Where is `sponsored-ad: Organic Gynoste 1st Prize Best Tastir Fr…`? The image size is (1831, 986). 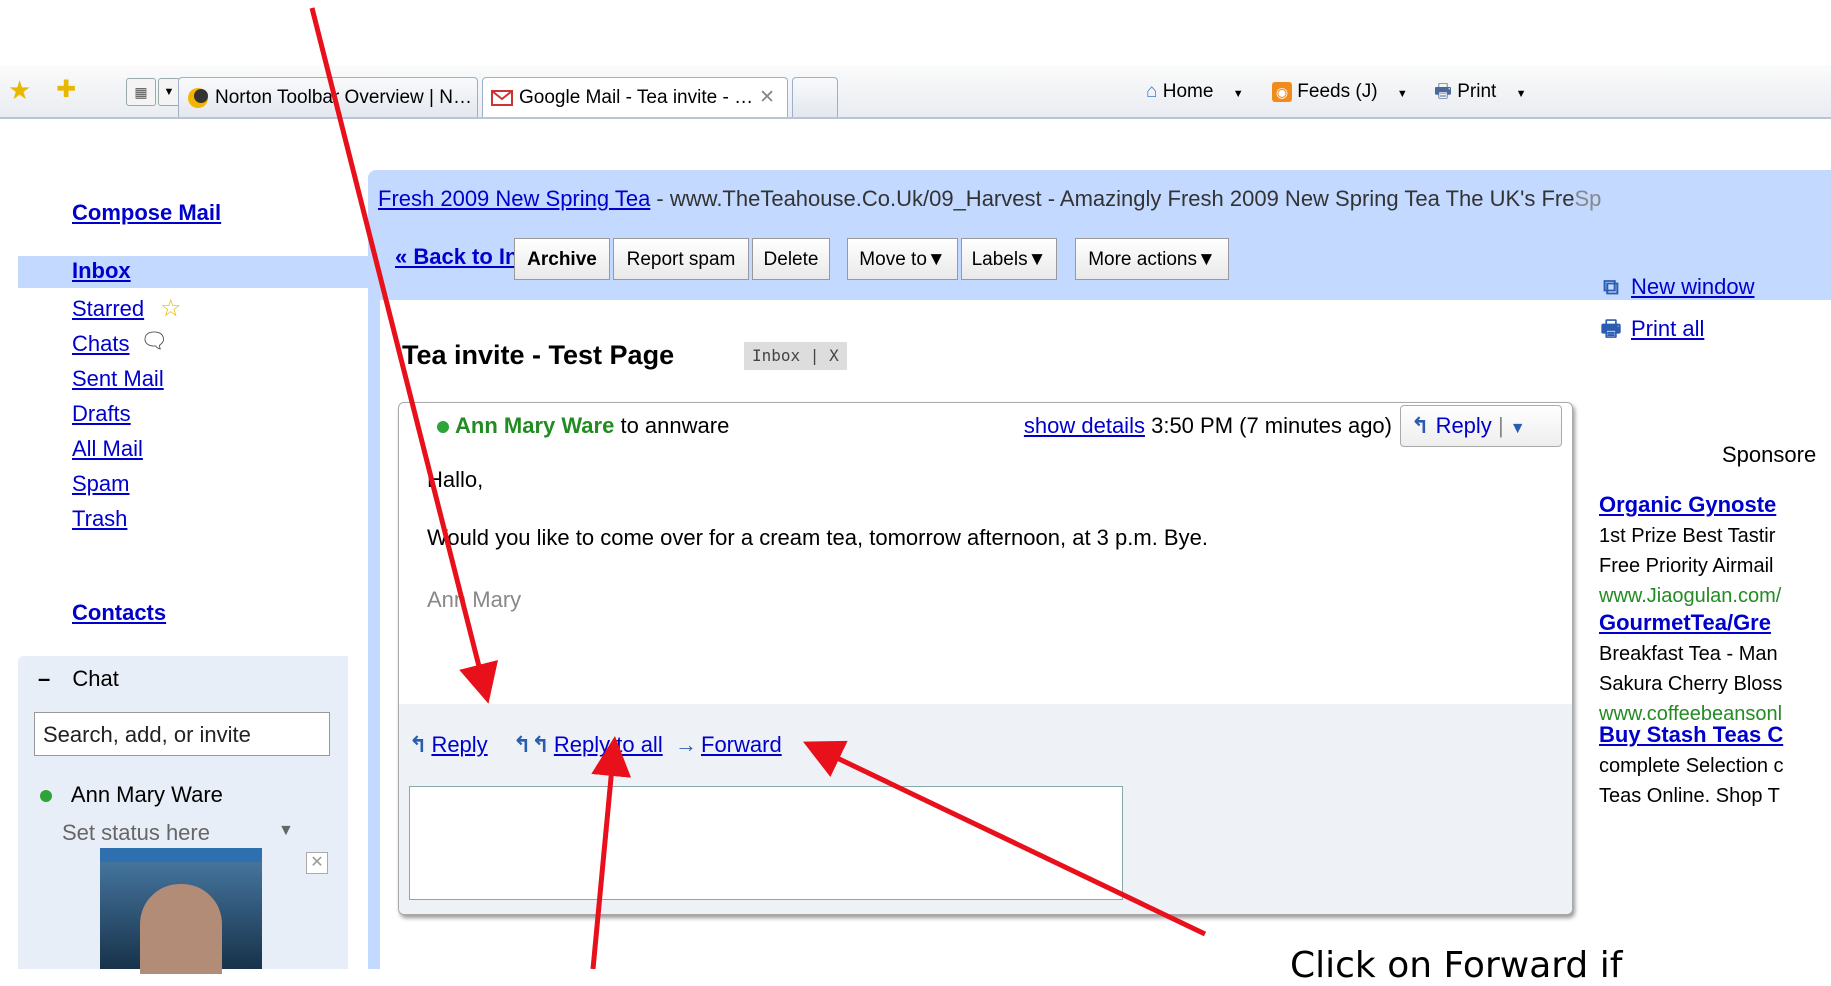 sponsored-ad: Organic Gynoste 1st Prize Best Tastir Fr… is located at coordinates (1715, 550).